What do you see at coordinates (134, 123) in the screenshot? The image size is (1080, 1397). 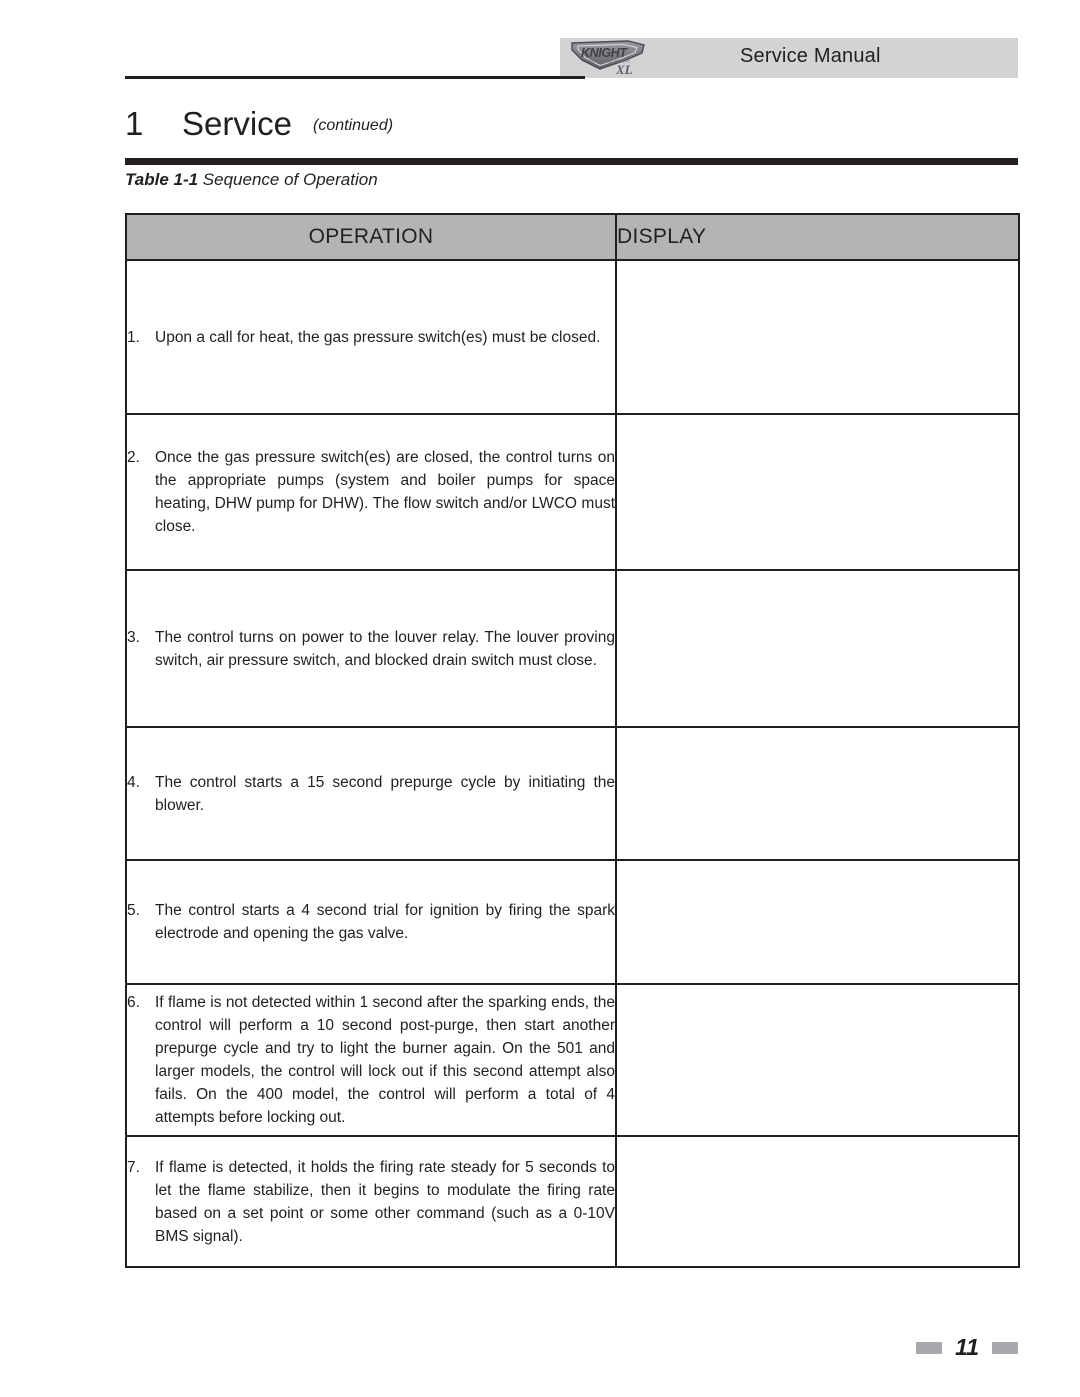 I see `chapter-number: 1` at bounding box center [134, 123].